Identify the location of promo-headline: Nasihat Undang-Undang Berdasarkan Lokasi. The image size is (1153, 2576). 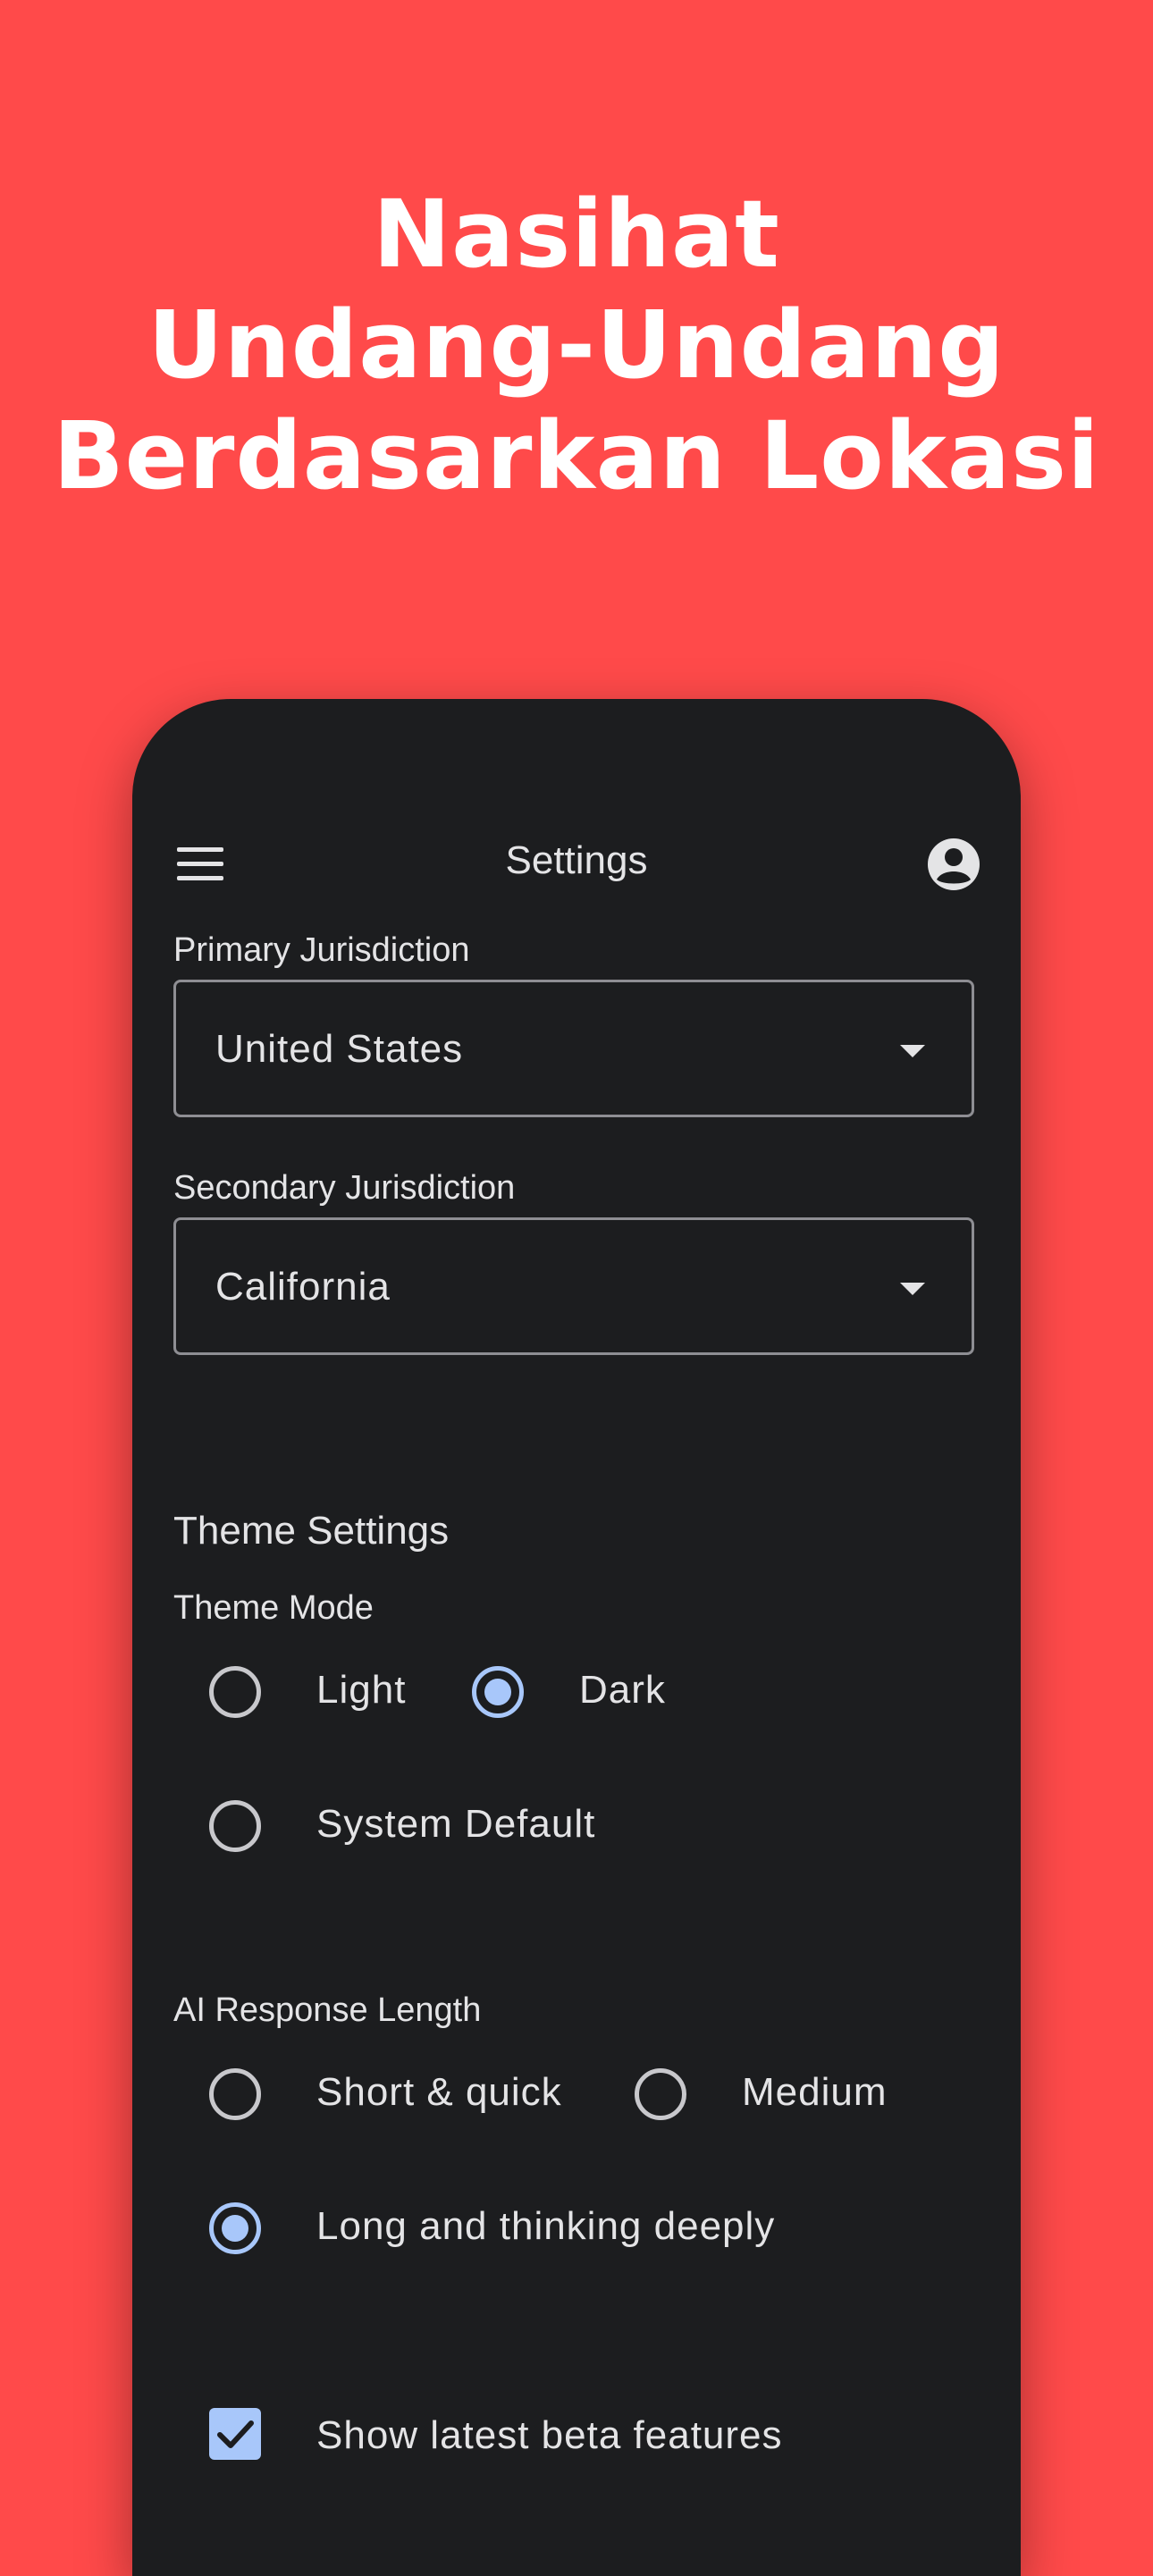
(576, 345).